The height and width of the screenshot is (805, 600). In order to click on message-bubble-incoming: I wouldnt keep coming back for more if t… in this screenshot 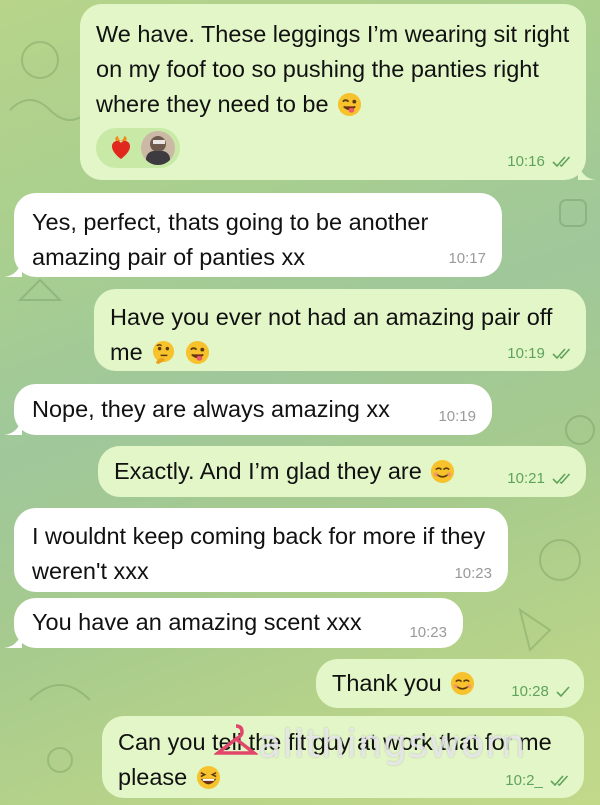, I will do `click(261, 550)`.